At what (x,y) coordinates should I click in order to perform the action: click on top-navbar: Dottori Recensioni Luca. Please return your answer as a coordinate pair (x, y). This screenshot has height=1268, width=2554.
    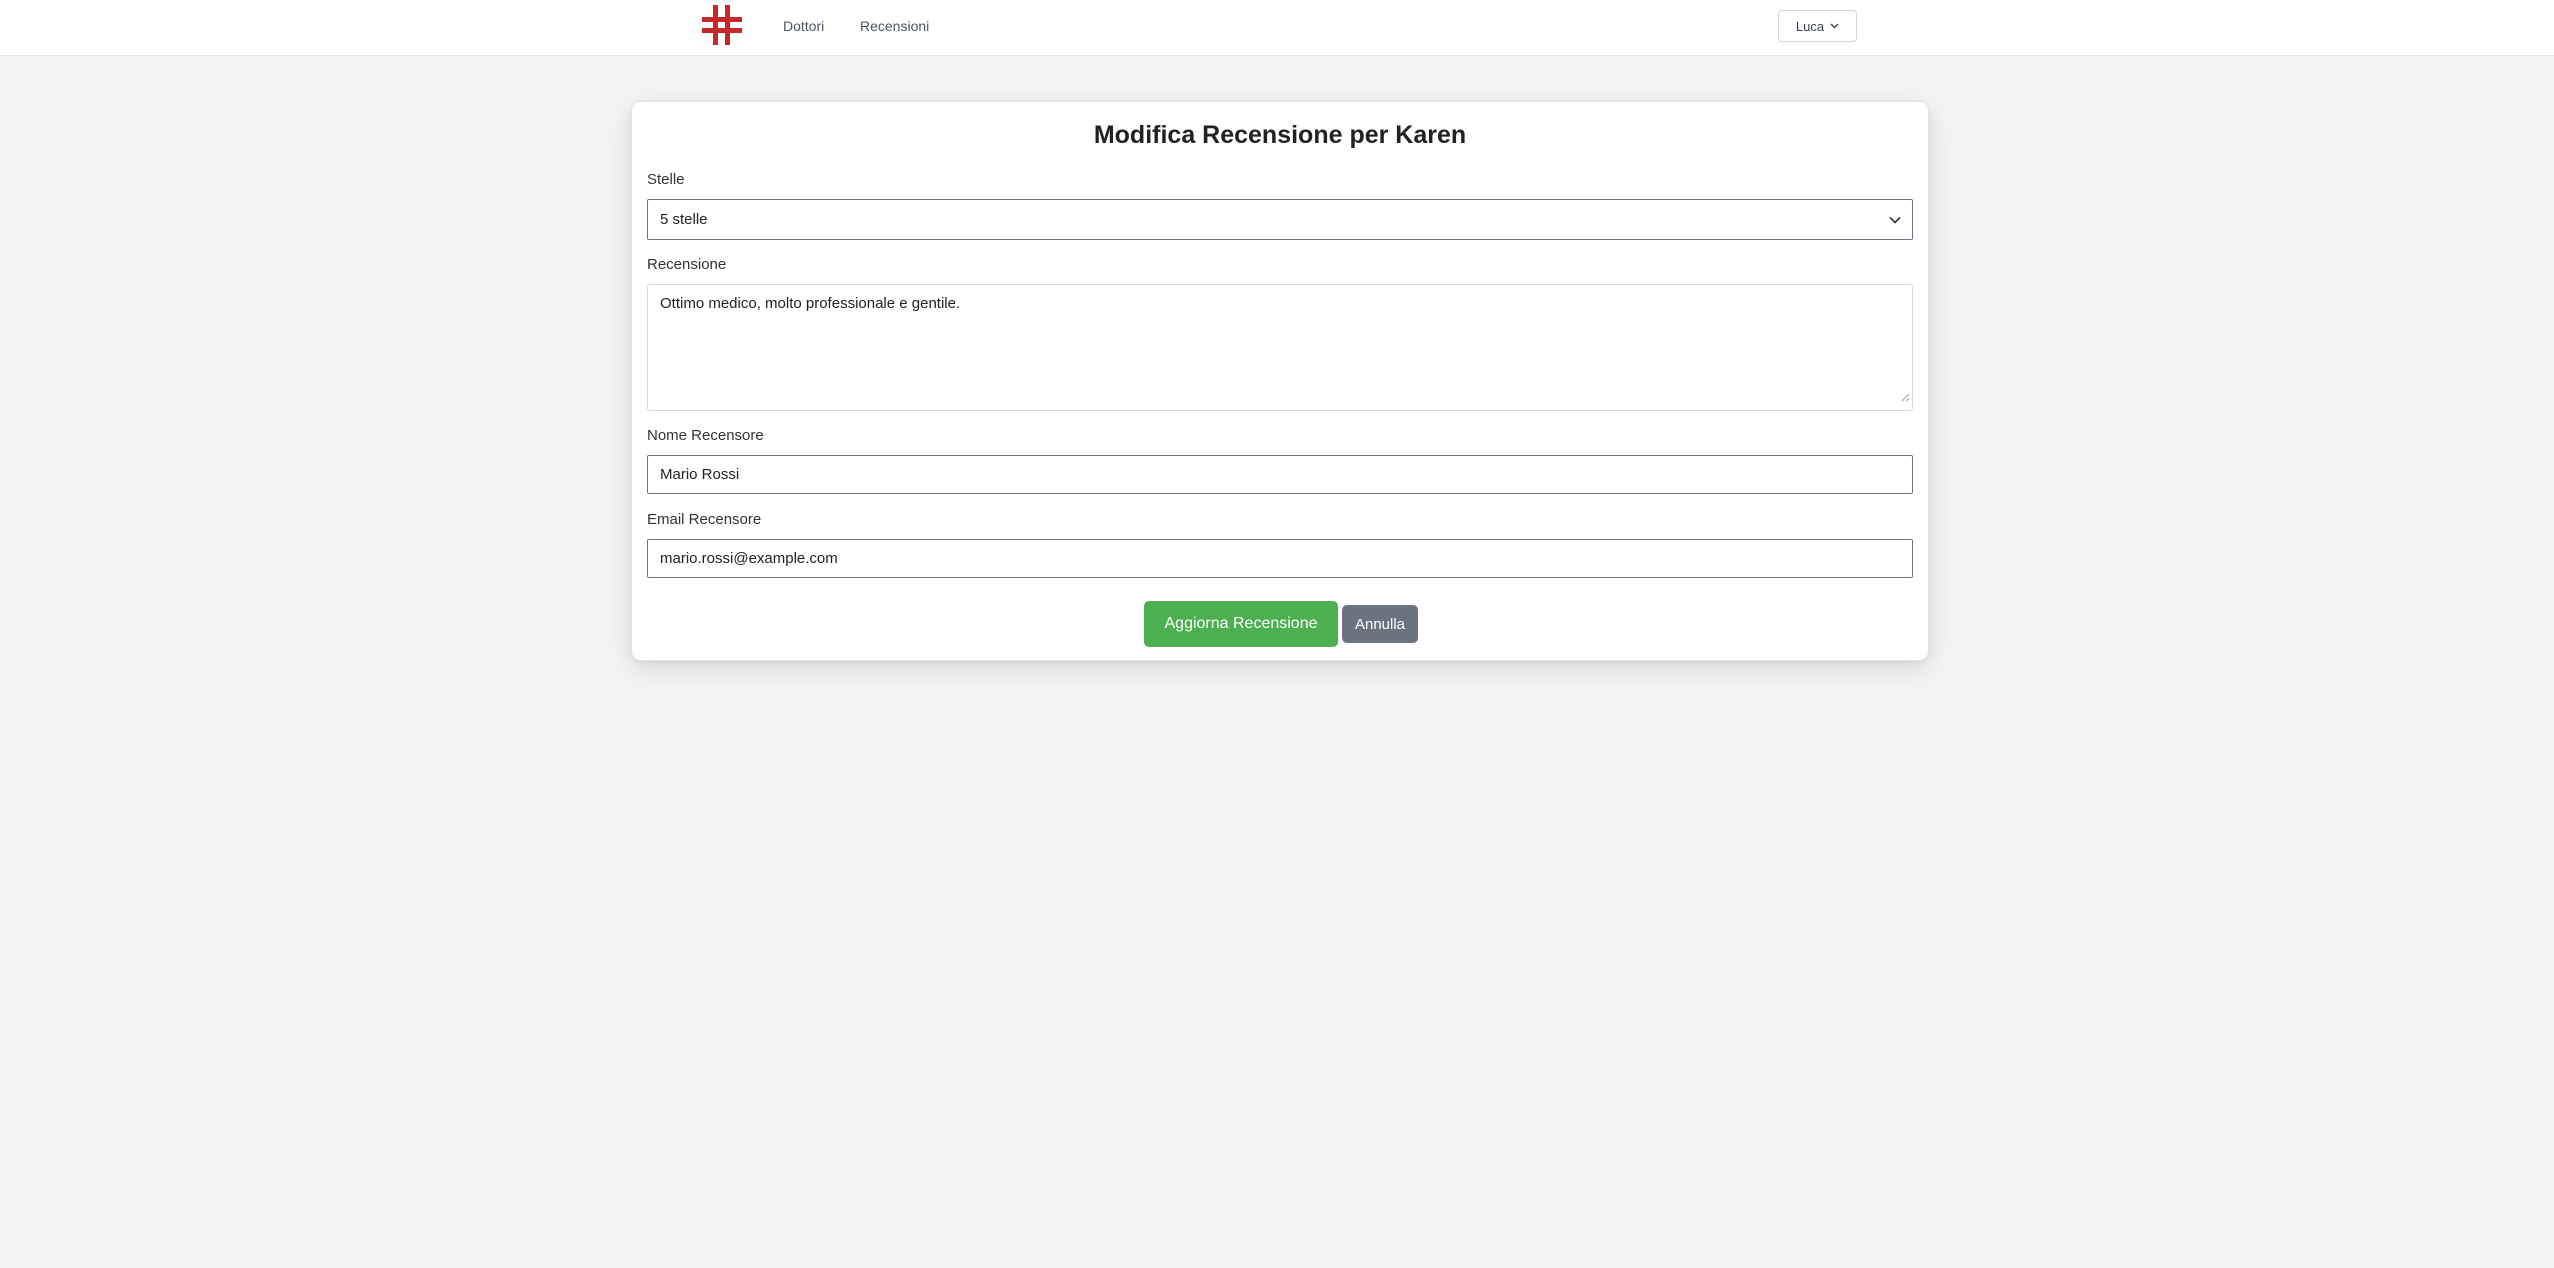
    Looking at the image, I should click on (1277, 28).